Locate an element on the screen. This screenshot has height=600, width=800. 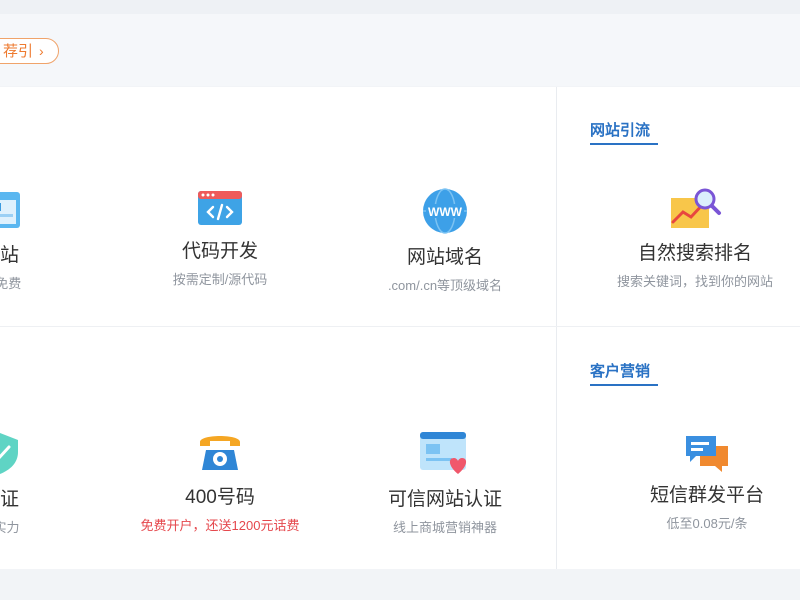
guide-pill-button: 荐引 › is located at coordinates (29, 51).